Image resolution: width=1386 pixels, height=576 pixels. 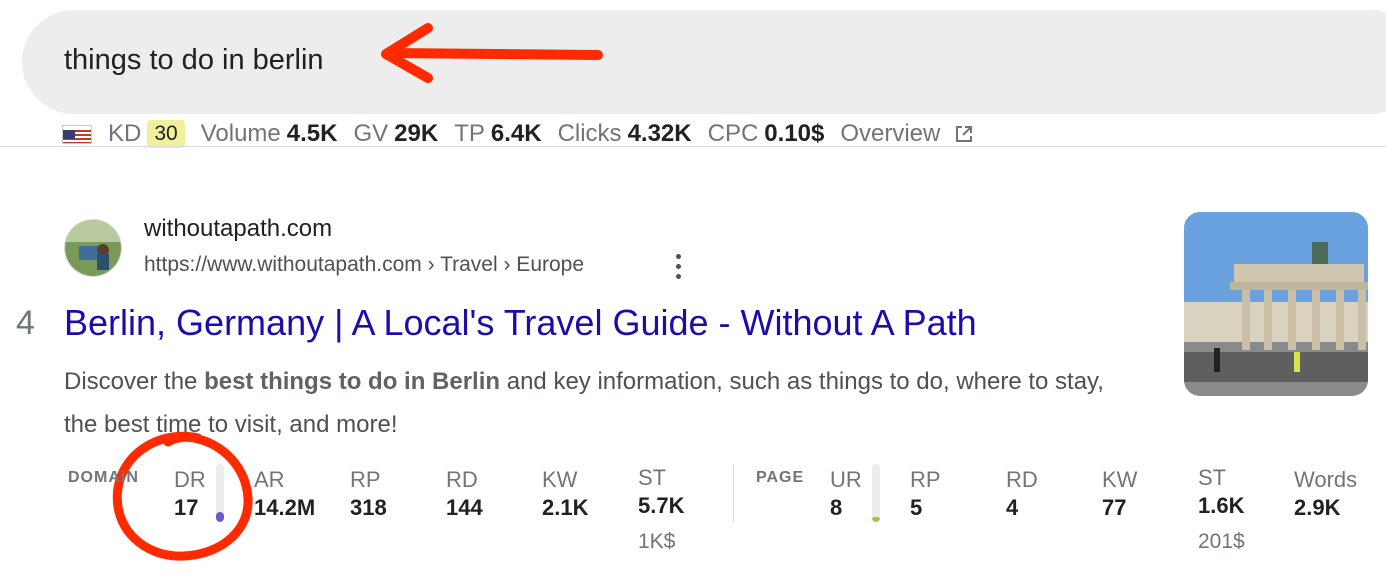 I want to click on kd-badge: 30, so click(x=166, y=134).